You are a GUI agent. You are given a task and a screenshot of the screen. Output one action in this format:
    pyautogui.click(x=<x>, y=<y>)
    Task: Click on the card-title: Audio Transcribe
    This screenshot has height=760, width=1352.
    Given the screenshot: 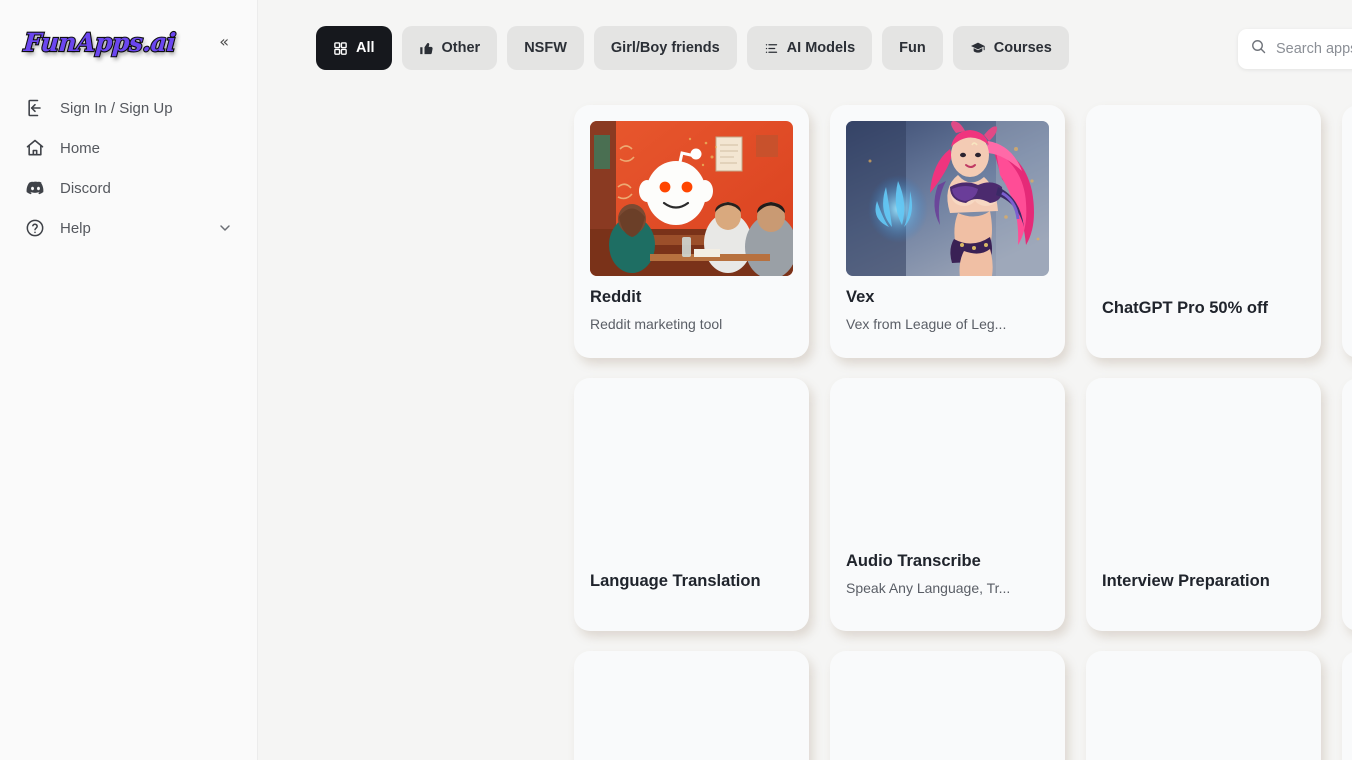 What is the action you would take?
    pyautogui.click(x=913, y=561)
    